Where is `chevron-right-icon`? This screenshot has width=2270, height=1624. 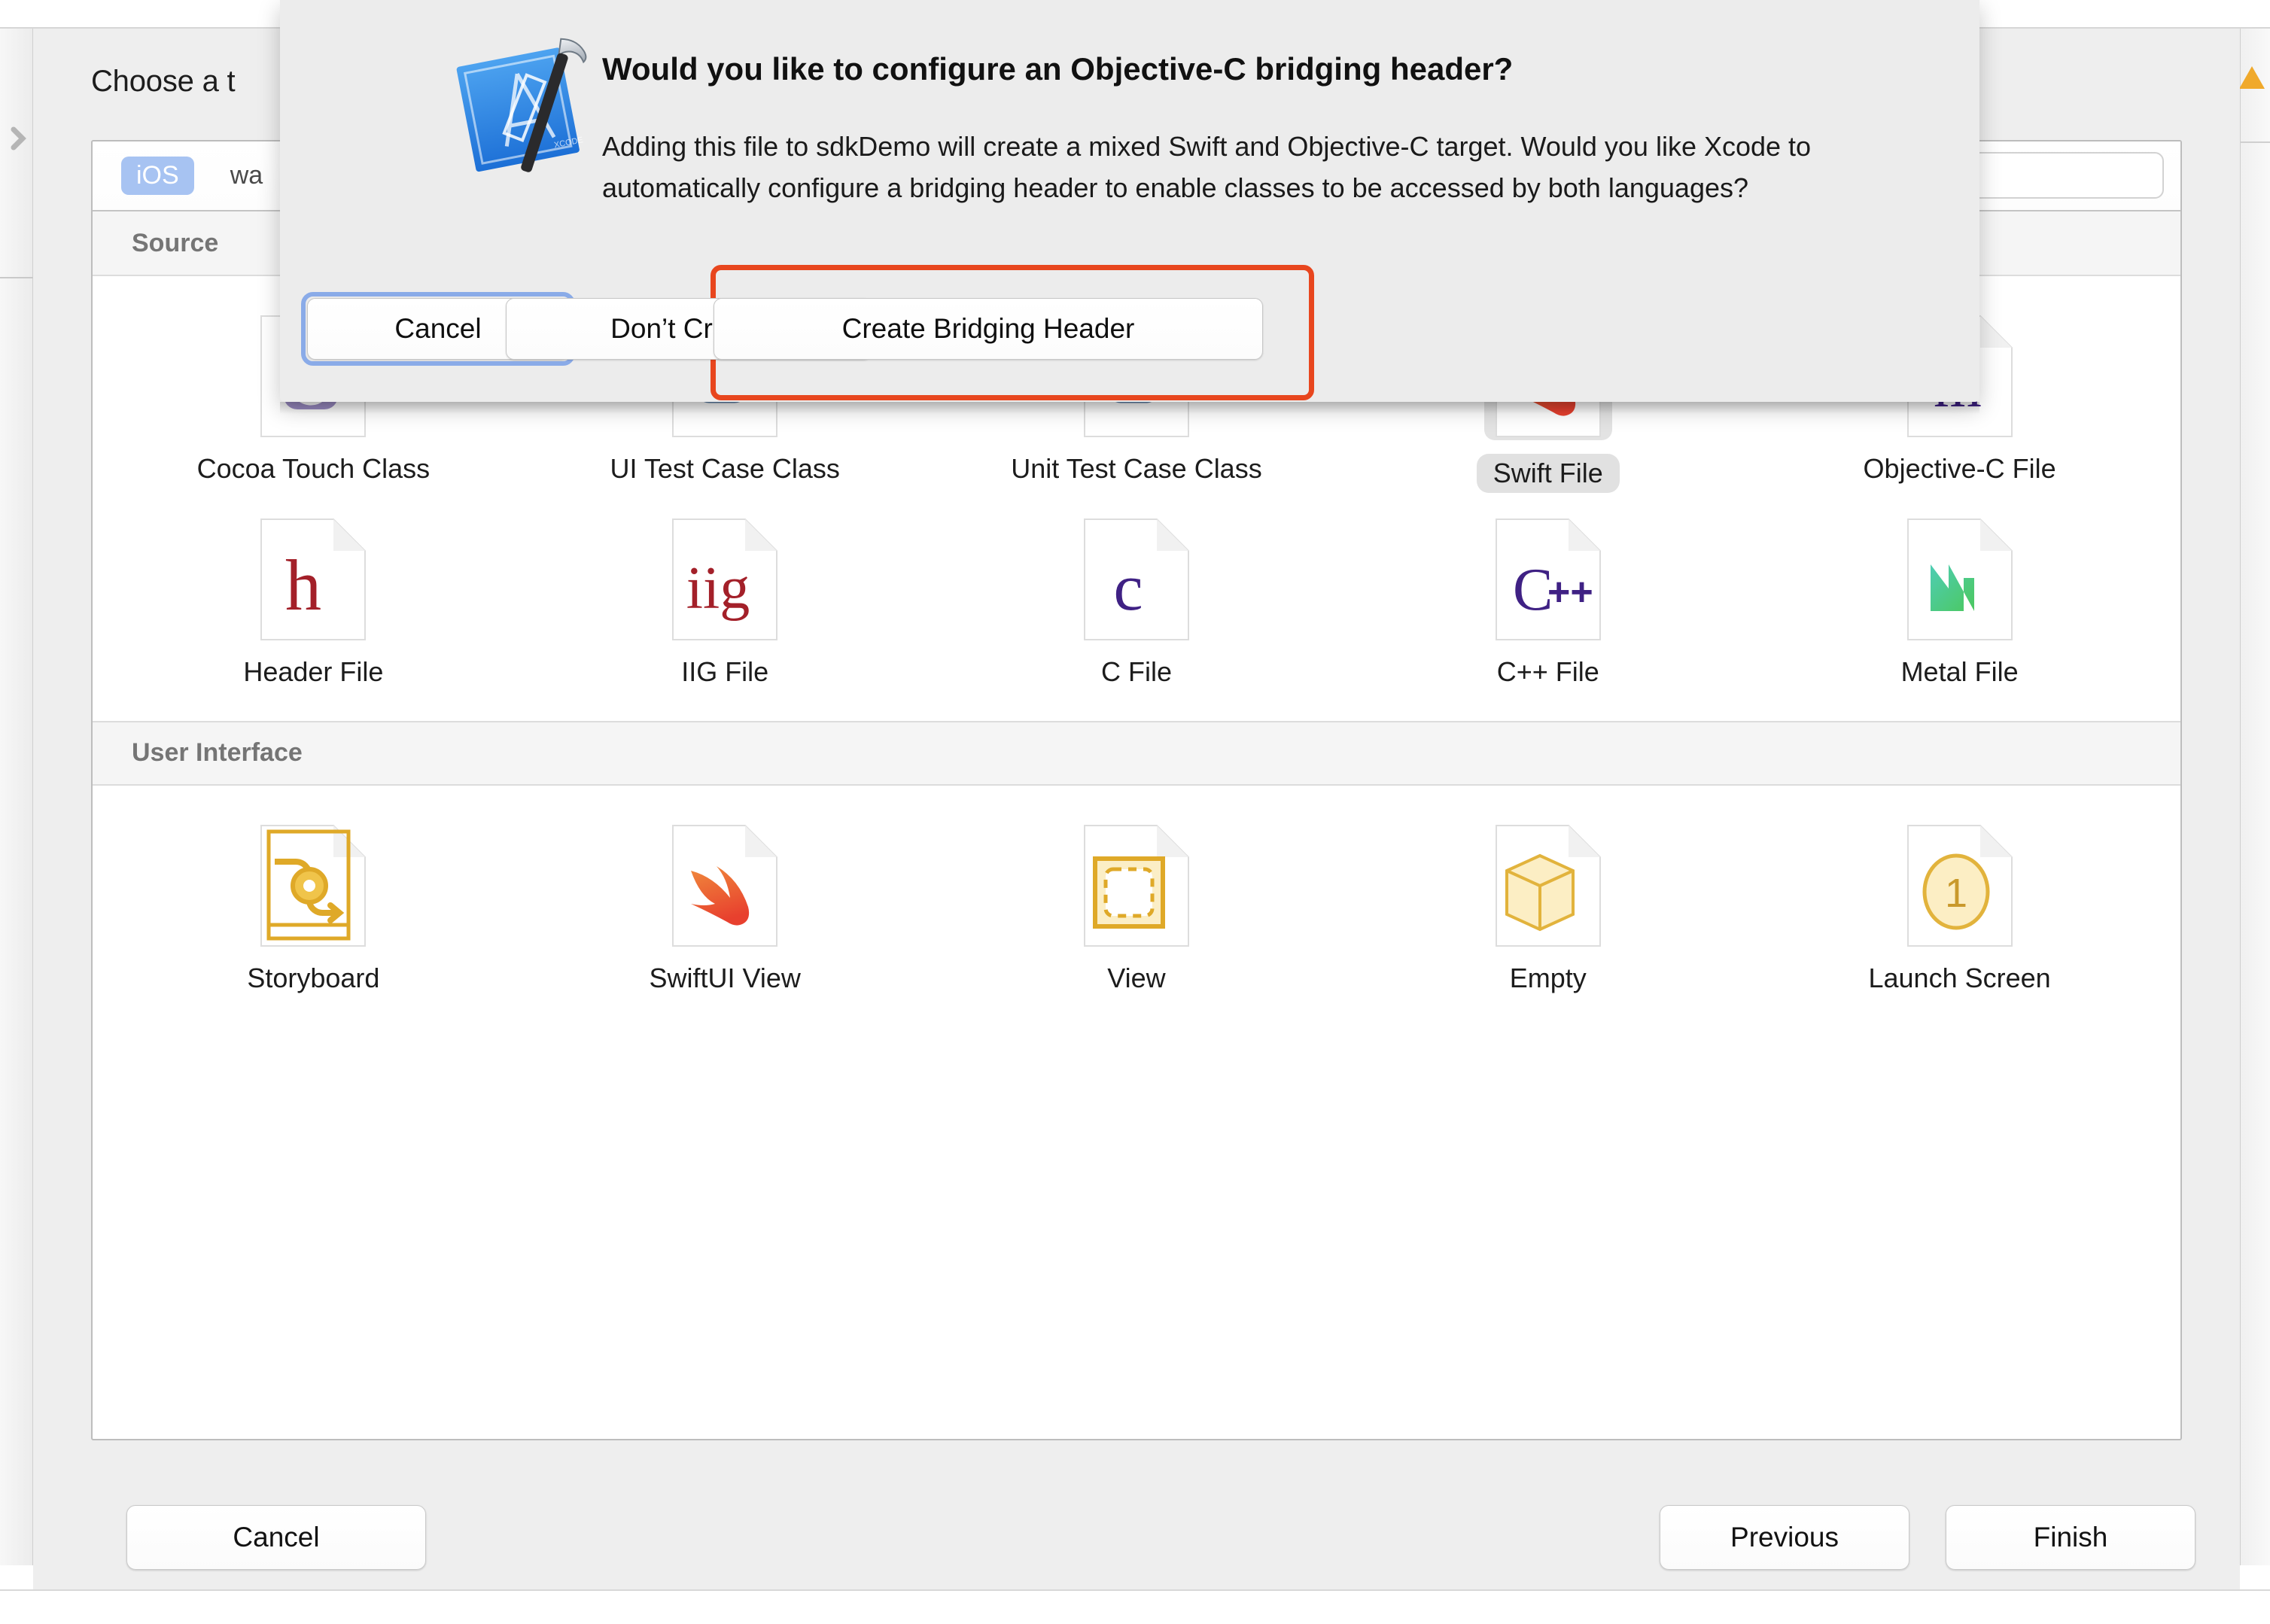
chevron-right-icon is located at coordinates (19, 140).